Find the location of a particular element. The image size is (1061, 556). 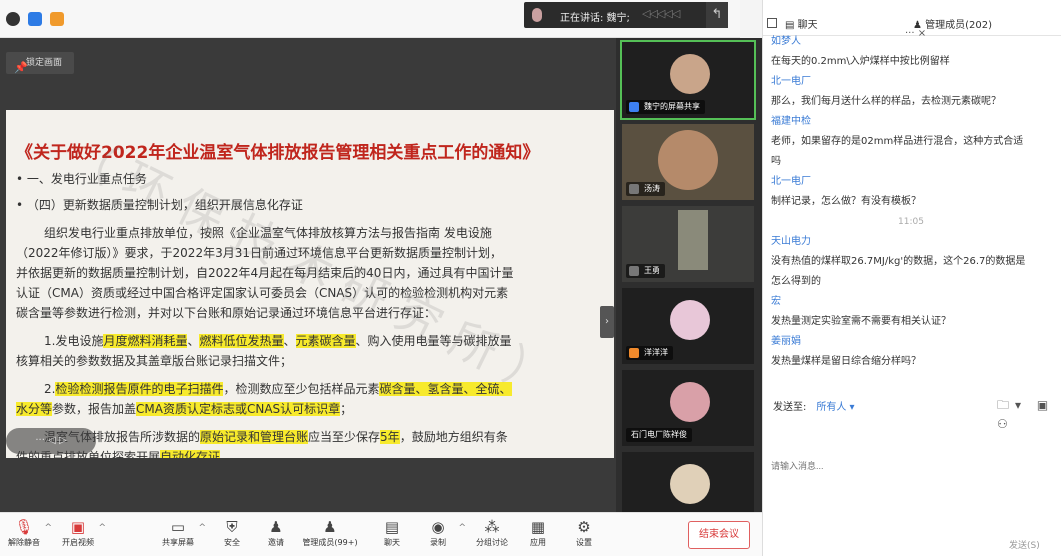

slide-item-2: 2.检验检测报告原件的电子扫描件，检测数应至少包括样品元素碳含量、氢含量、全硫、 is located at coordinates (278, 389).